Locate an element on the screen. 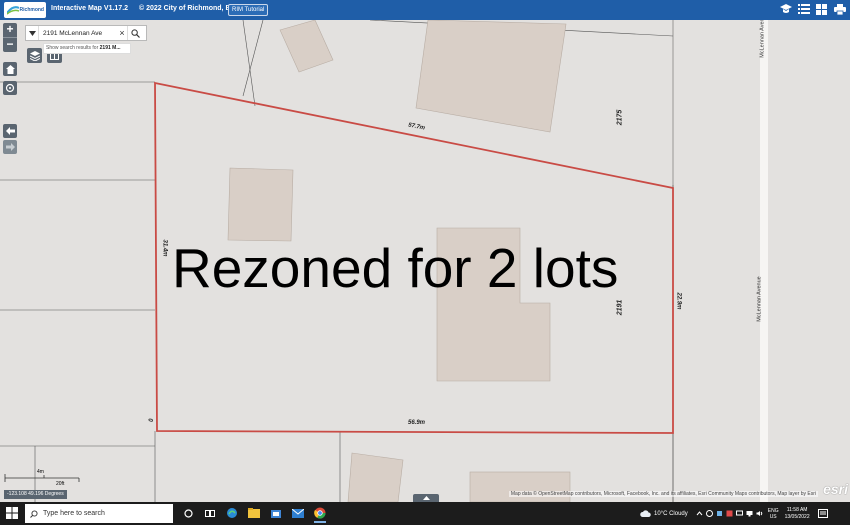 The width and height of the screenshot is (850, 525). display-icon is located at coordinates (739, 513).